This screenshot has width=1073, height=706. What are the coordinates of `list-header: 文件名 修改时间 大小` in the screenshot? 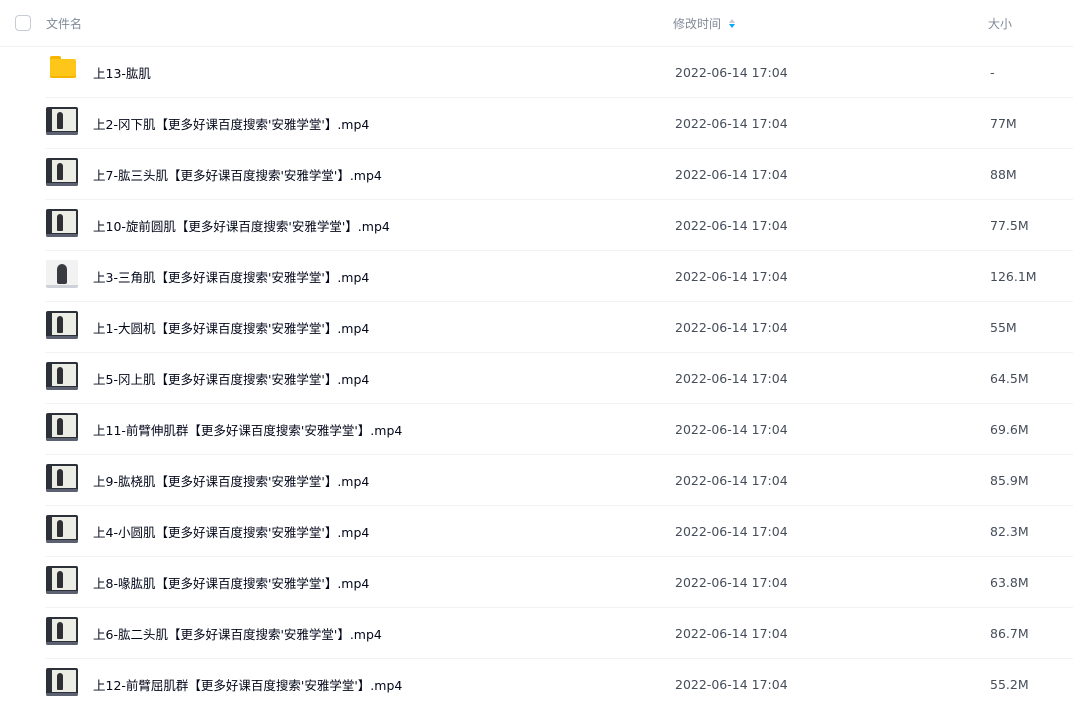 It's located at (536, 23).